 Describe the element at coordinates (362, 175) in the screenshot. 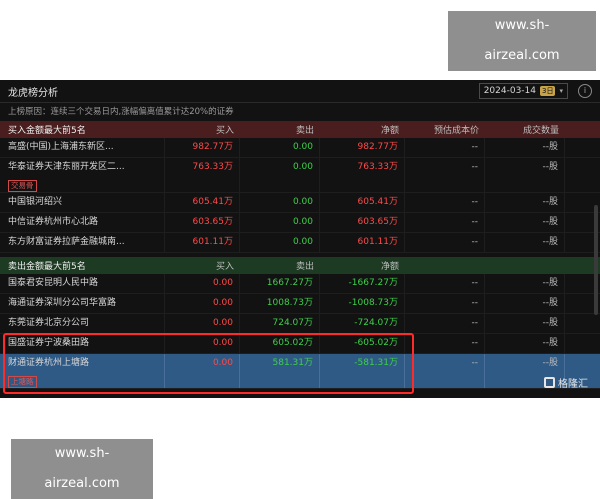

I see `net-amount: 763.33万` at that location.